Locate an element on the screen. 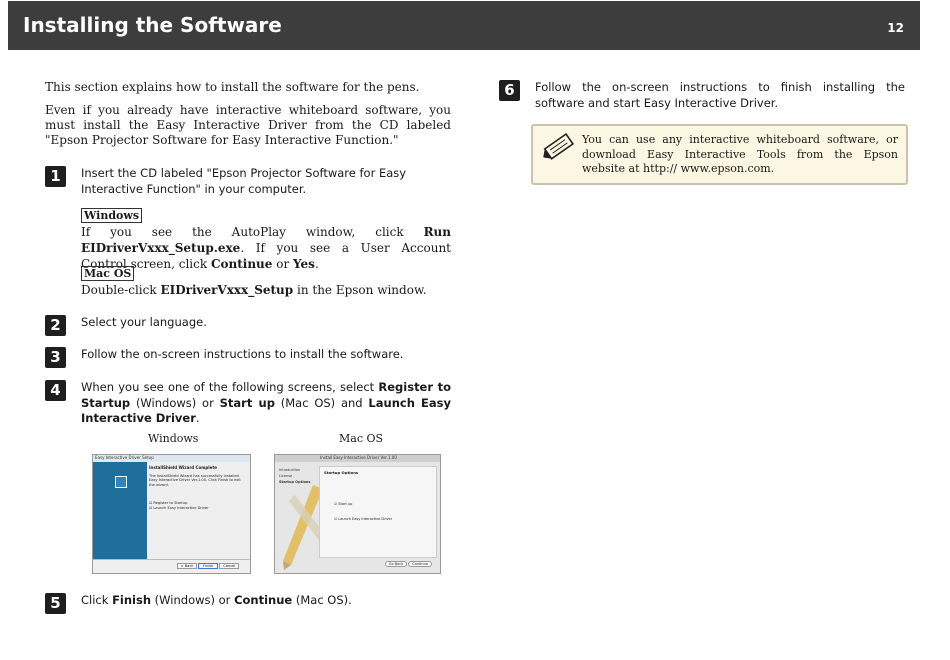  windows-label: Windows is located at coordinates (112, 215).